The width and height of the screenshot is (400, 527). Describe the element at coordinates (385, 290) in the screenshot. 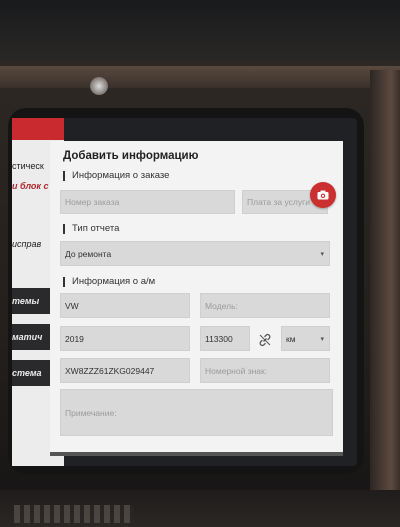

I see `bezel-rim-right` at that location.